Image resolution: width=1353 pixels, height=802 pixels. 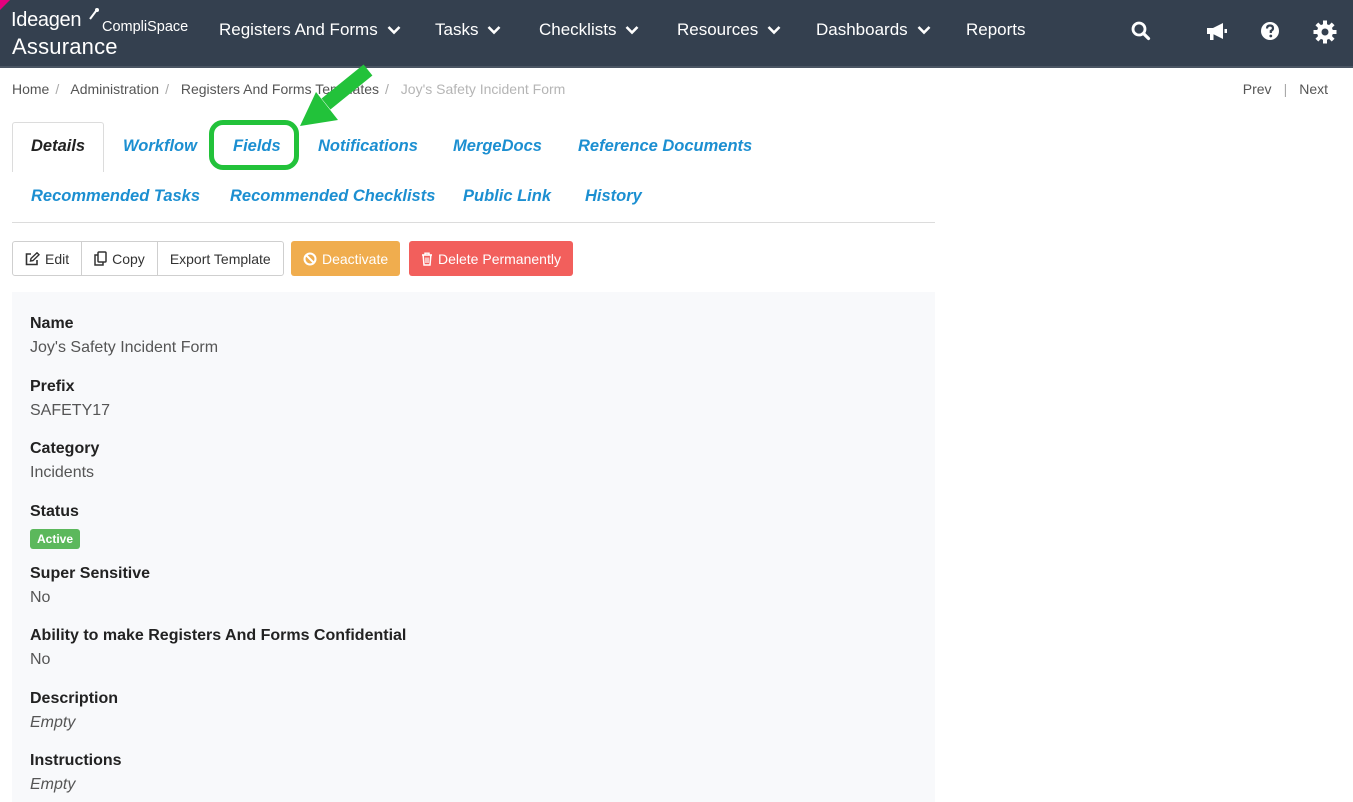 What do you see at coordinates (499, 258) in the screenshot?
I see `delete-label: Delete Permanently` at bounding box center [499, 258].